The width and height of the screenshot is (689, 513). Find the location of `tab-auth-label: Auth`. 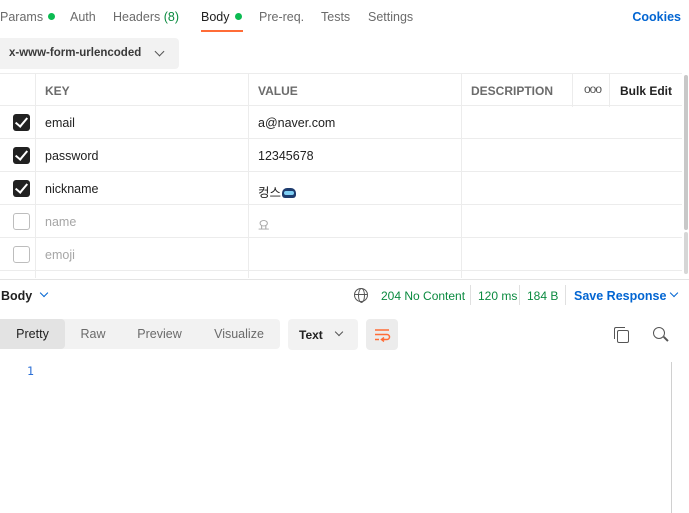

tab-auth-label: Auth is located at coordinates (83, 17).